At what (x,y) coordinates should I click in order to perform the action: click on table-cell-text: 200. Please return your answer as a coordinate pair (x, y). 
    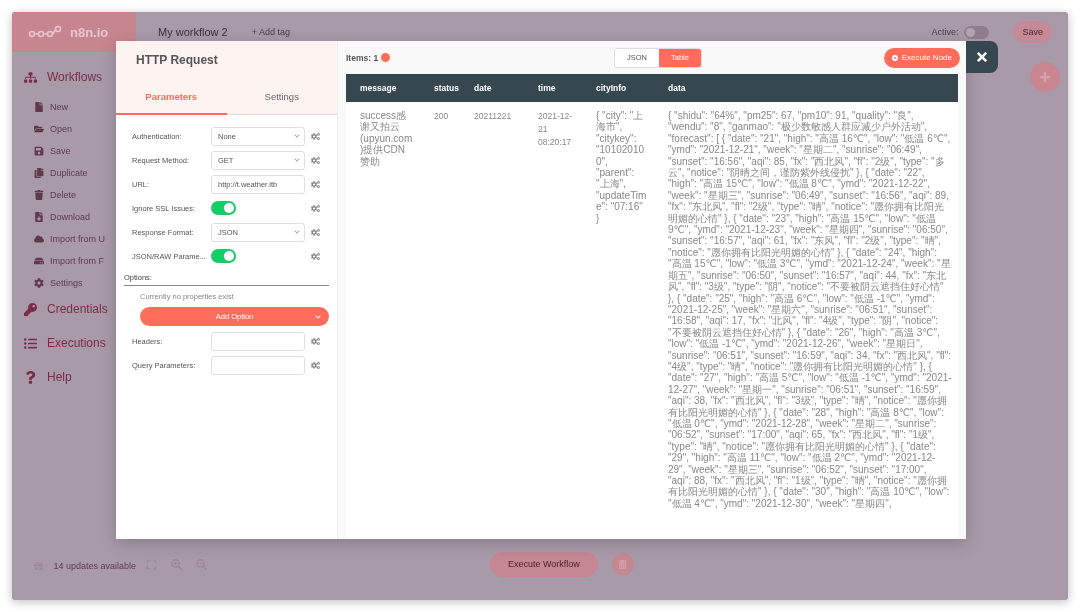
    Looking at the image, I should click on (441, 116).